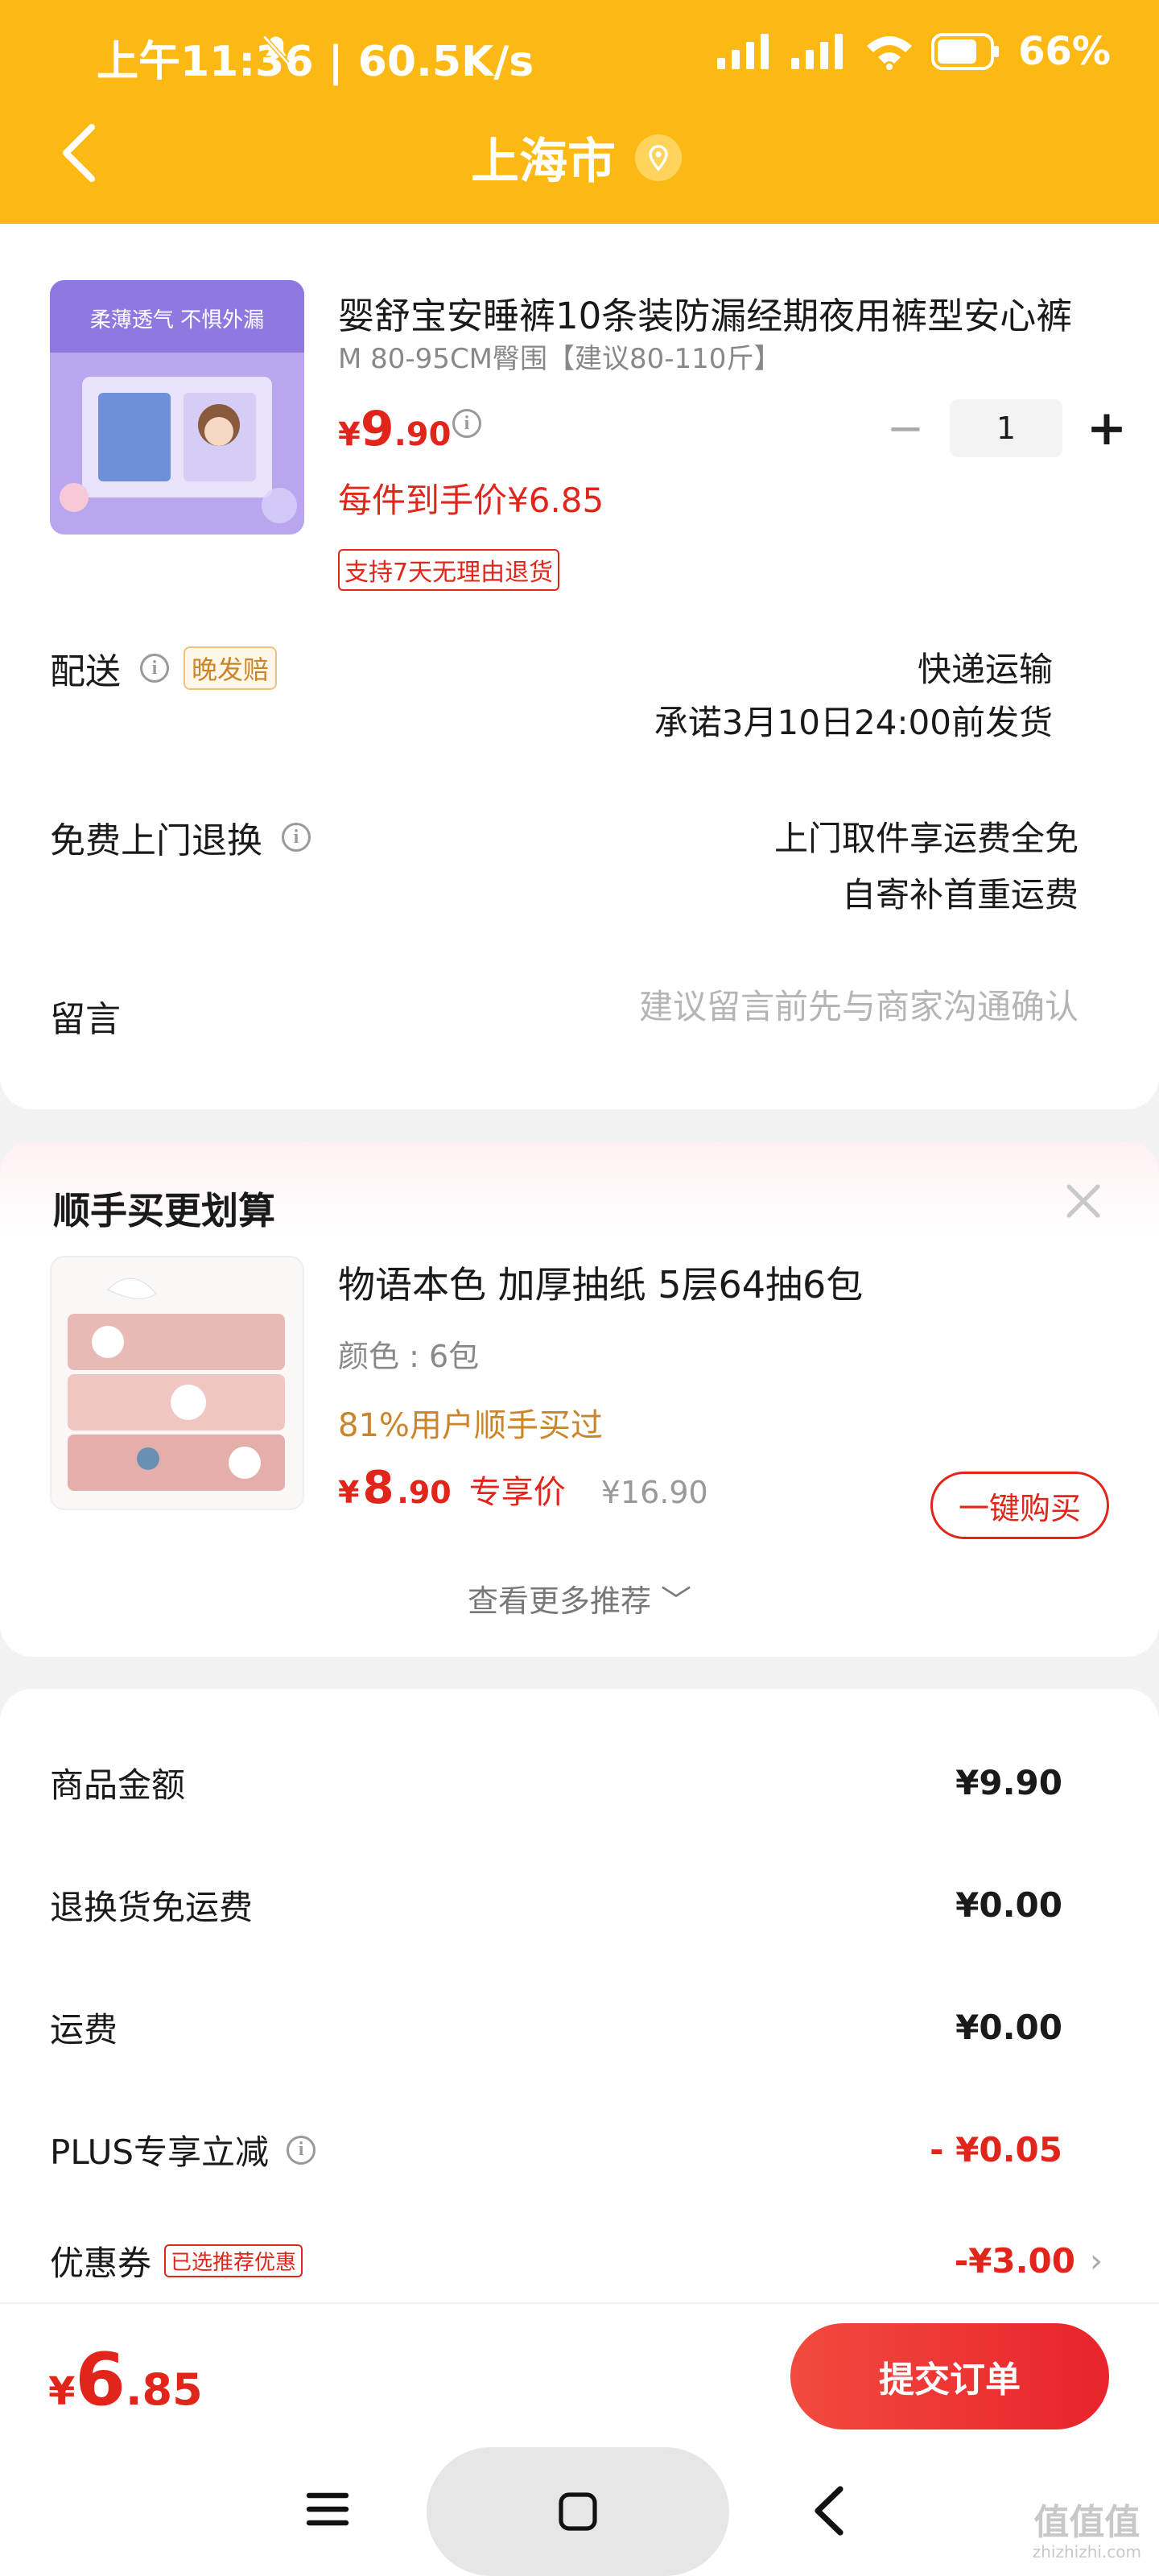 The image size is (1159, 2576). What do you see at coordinates (890, 53) in the screenshot?
I see `wifi-icon` at bounding box center [890, 53].